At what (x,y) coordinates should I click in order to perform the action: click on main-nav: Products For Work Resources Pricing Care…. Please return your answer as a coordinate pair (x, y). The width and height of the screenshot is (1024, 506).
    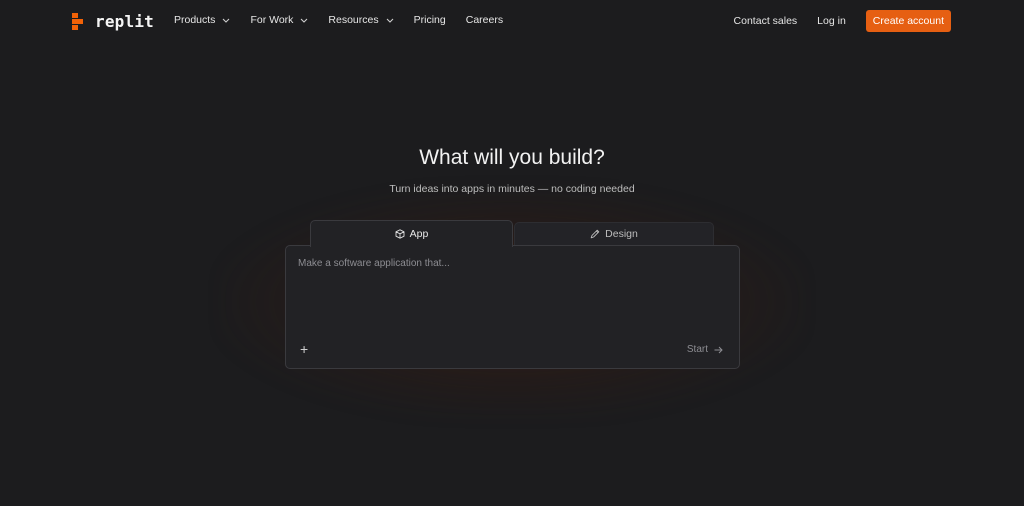
    Looking at the image, I should click on (338, 20).